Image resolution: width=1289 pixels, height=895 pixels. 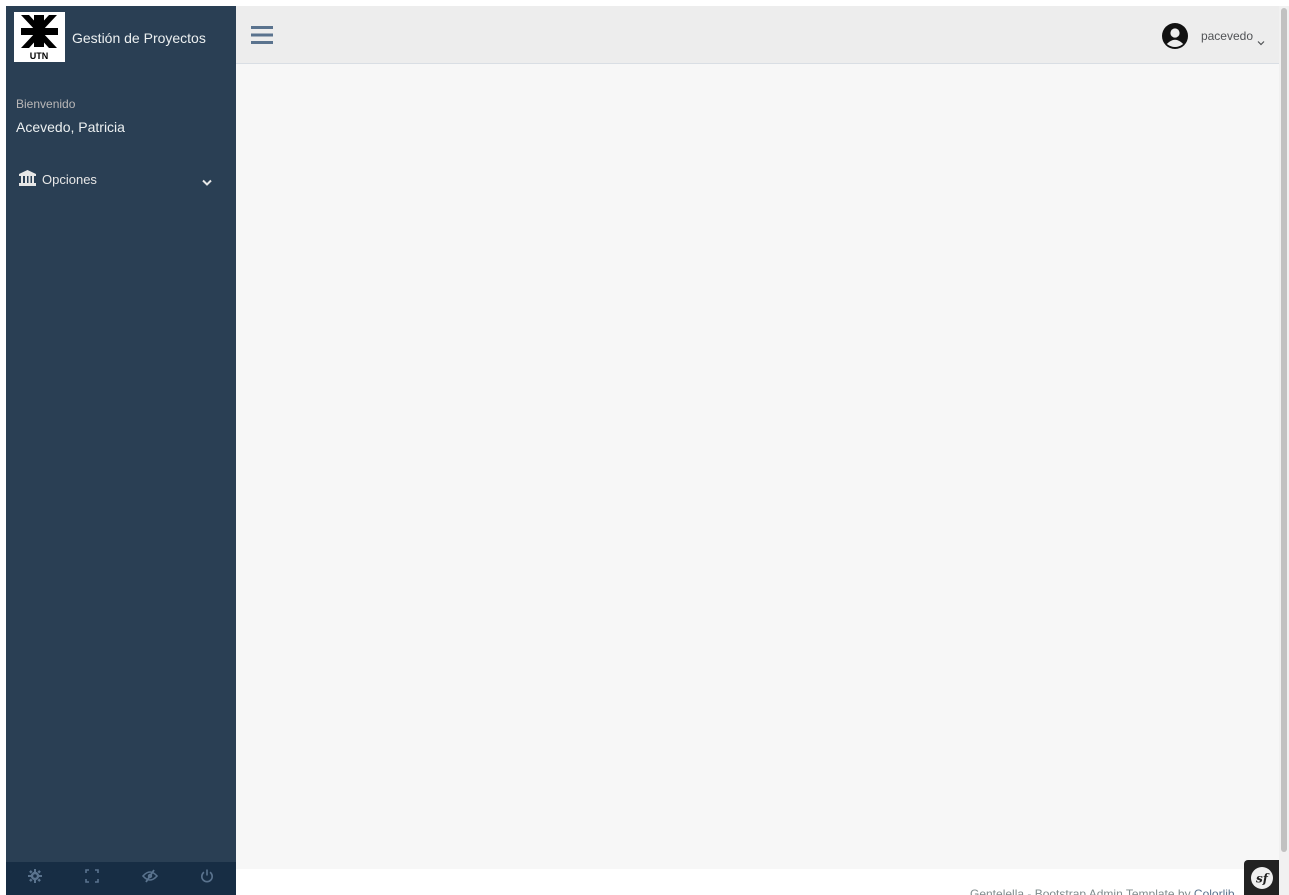 I want to click on username-label: pacevedo, so click(x=1226, y=36).